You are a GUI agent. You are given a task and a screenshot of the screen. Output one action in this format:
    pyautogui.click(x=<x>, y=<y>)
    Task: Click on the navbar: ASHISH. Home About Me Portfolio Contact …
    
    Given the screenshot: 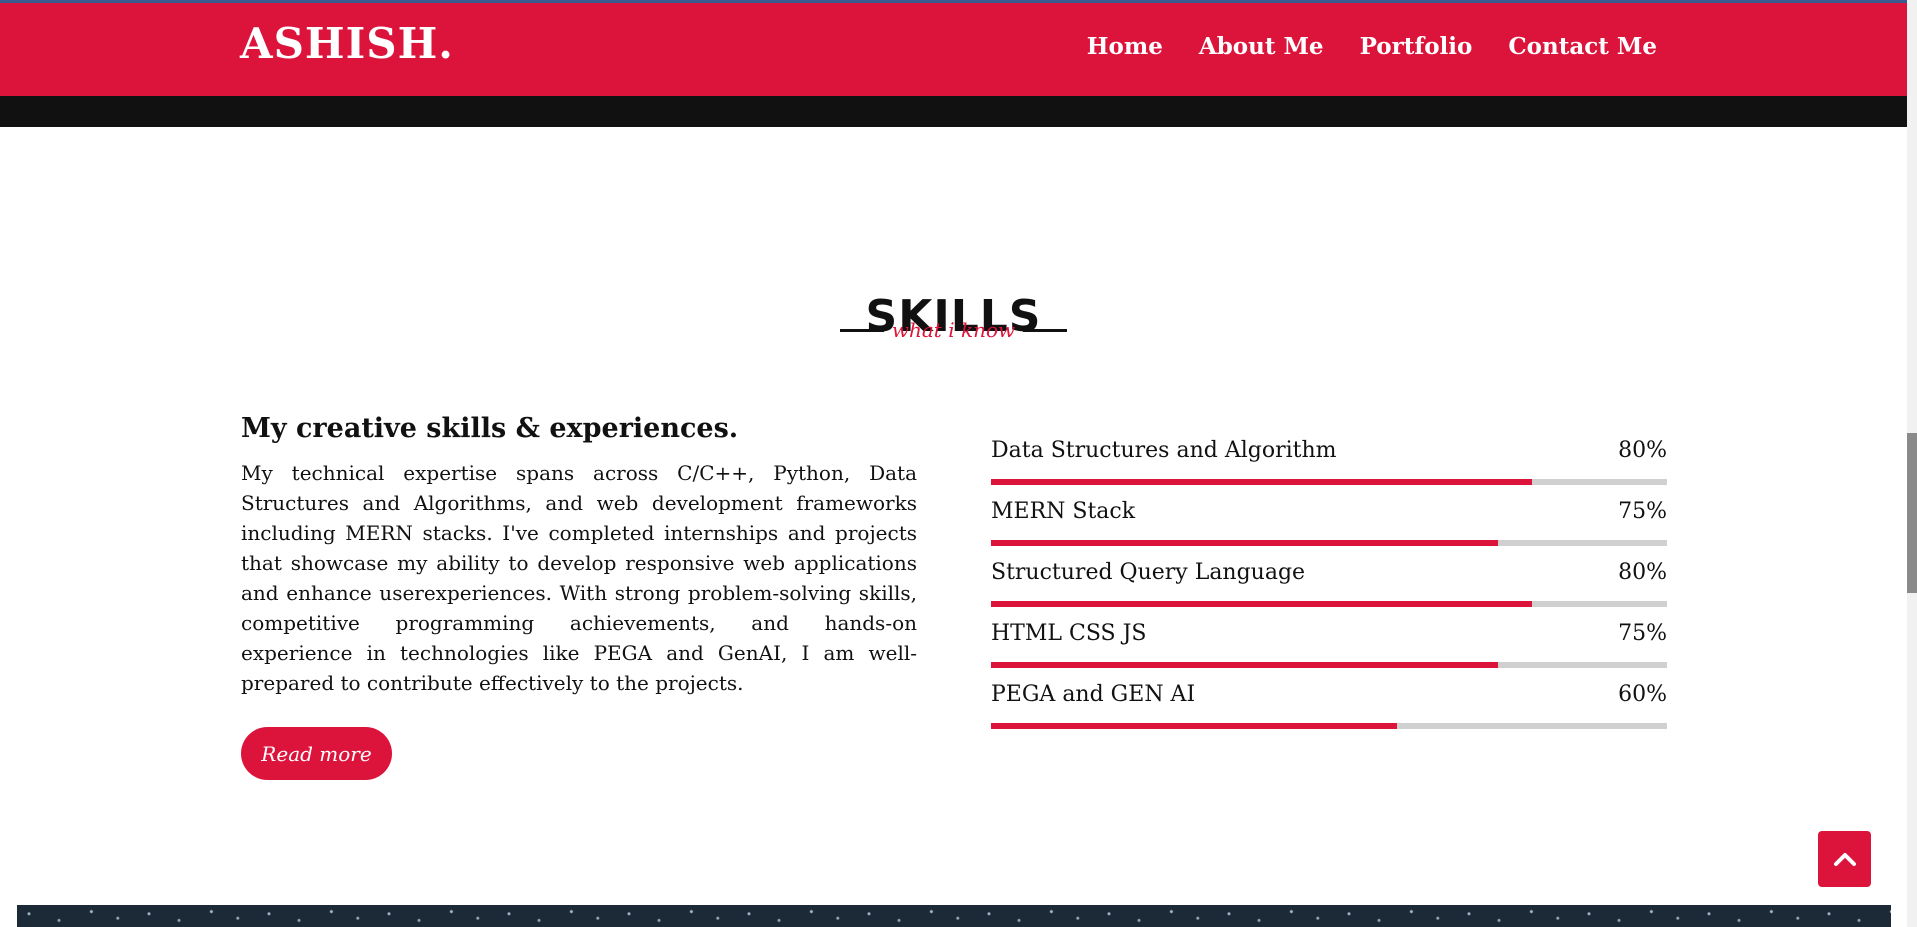 What is the action you would take?
    pyautogui.click(x=953, y=49)
    